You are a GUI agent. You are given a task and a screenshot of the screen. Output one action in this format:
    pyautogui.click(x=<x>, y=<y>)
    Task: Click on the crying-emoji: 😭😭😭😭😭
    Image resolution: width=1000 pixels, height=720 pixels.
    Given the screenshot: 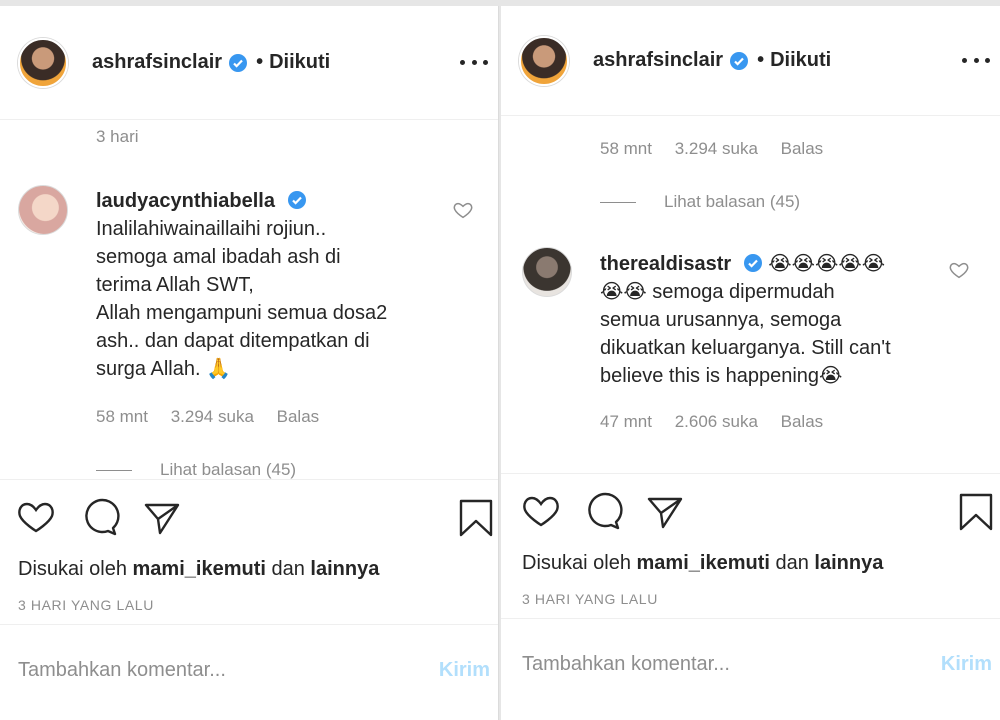 What is the action you would take?
    pyautogui.click(x=827, y=263)
    